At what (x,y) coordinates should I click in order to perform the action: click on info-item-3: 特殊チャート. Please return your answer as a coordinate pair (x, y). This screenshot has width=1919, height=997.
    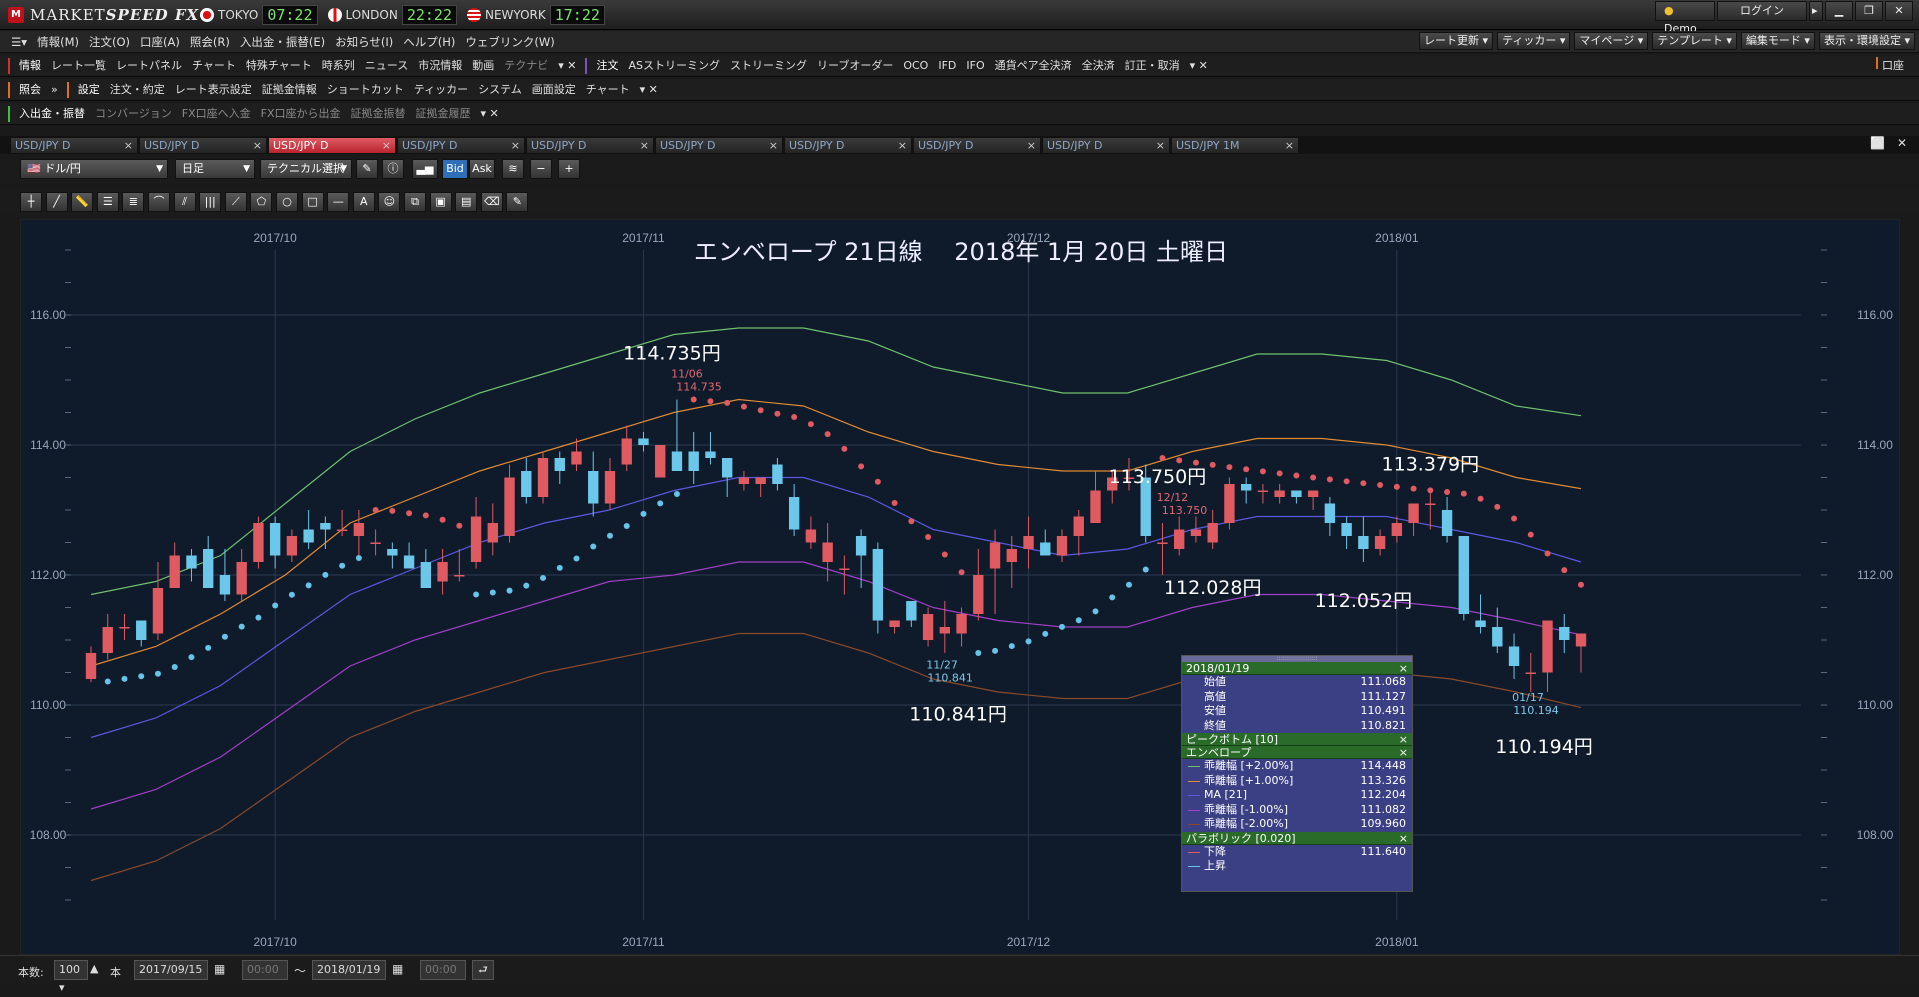
    Looking at the image, I should click on (279, 66).